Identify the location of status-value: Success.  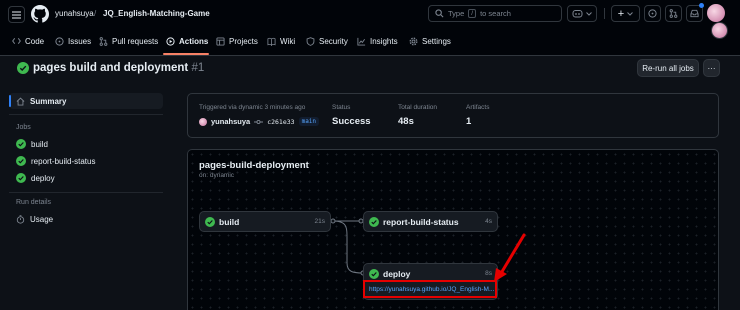
(351, 121).